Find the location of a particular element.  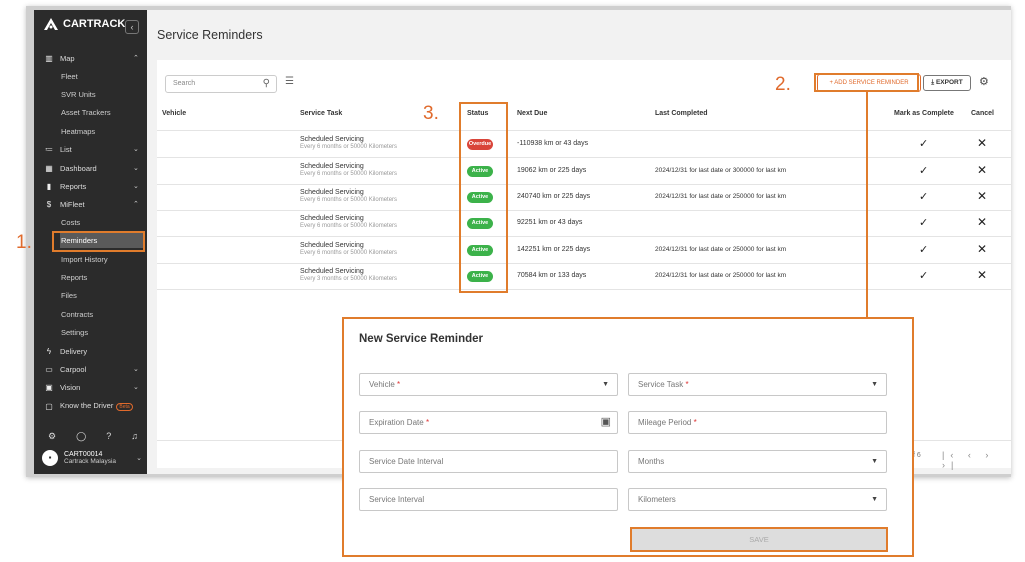

months-value: Months is located at coordinates (651, 461).